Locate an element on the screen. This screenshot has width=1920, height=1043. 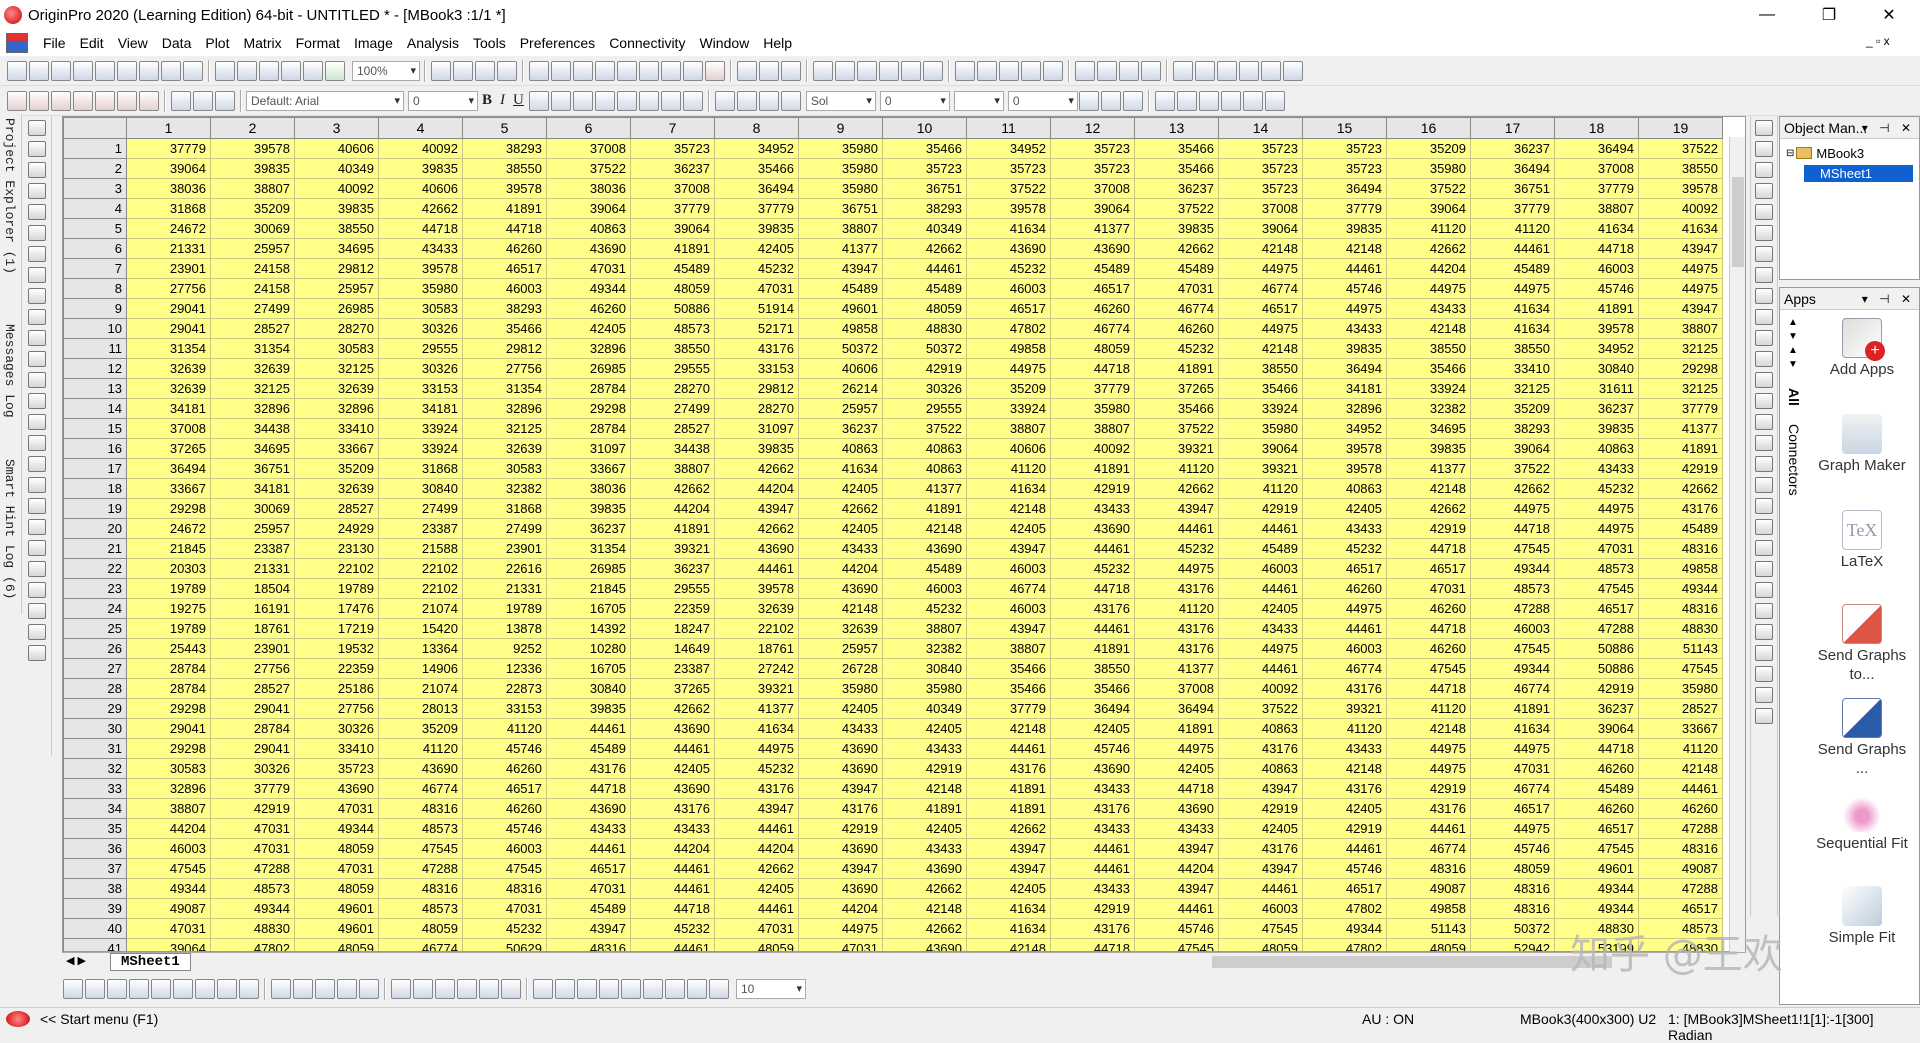
matrix-cell: 45746 is located at coordinates (1176, 928).